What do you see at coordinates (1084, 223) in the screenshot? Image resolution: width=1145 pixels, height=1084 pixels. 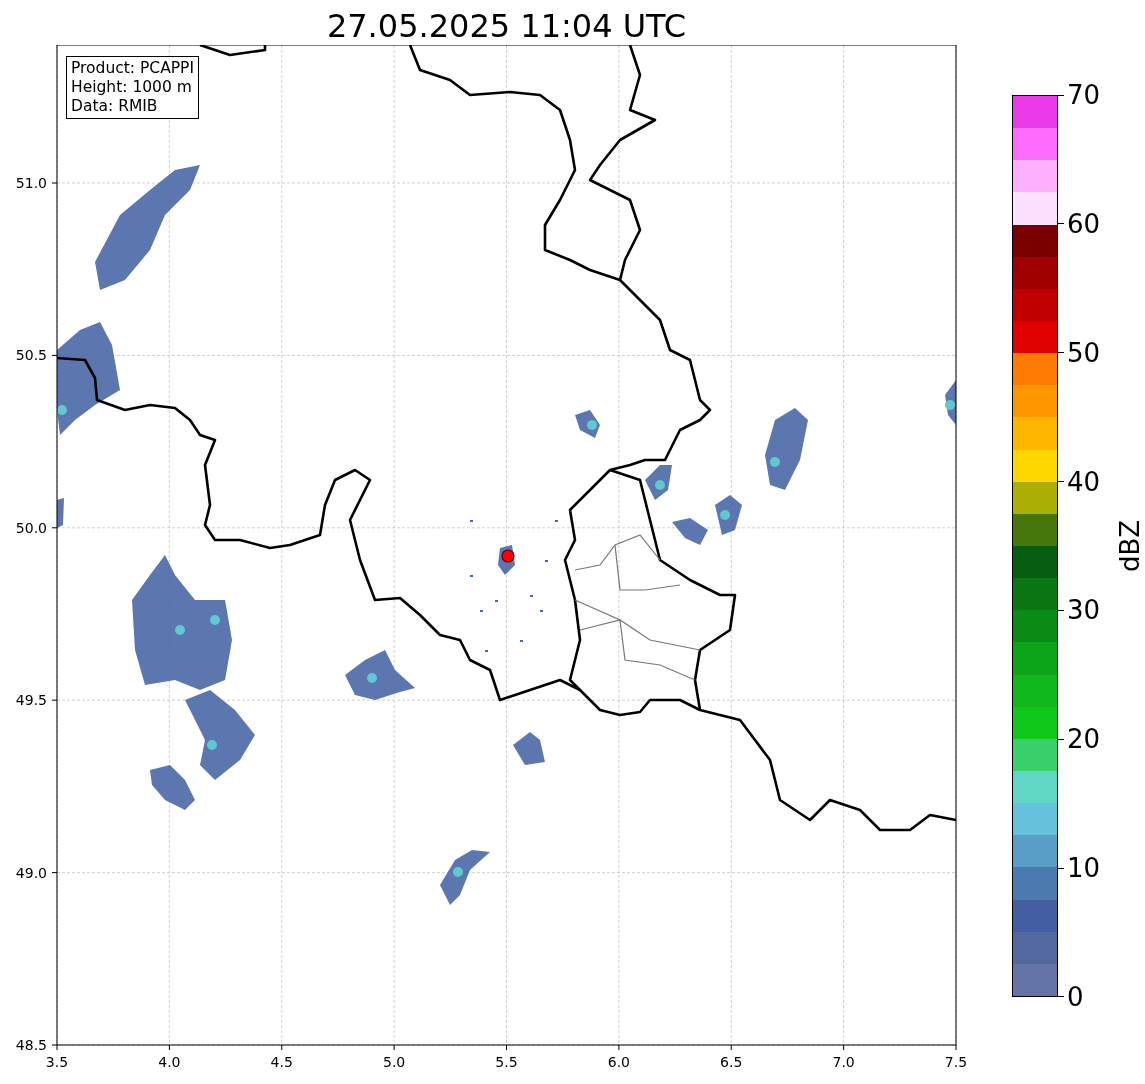 I see `colorbar-tick-label: 60` at bounding box center [1084, 223].